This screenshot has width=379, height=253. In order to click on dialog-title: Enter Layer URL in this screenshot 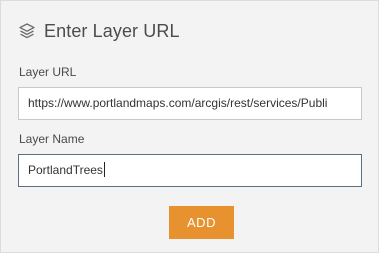, I will do `click(112, 30)`.